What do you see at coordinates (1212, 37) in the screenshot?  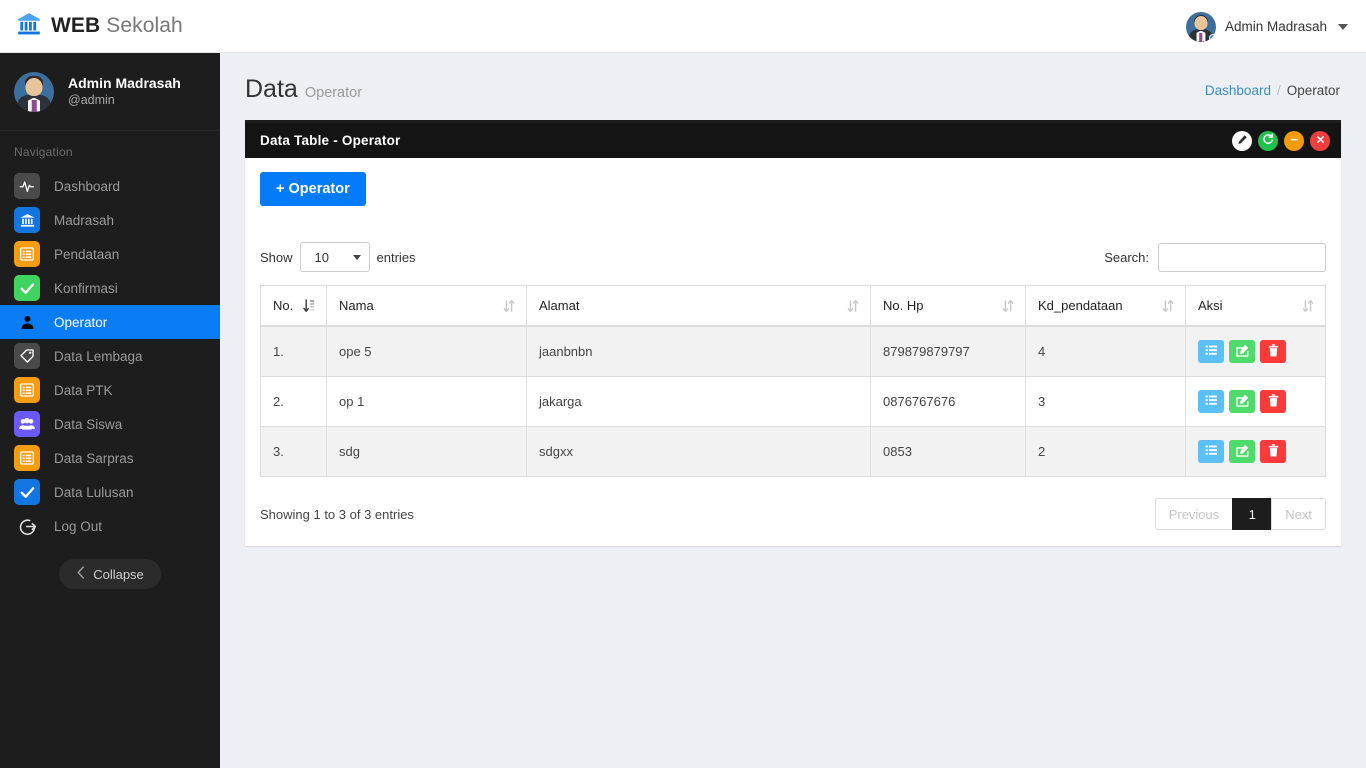 I see `online-status-dot` at bounding box center [1212, 37].